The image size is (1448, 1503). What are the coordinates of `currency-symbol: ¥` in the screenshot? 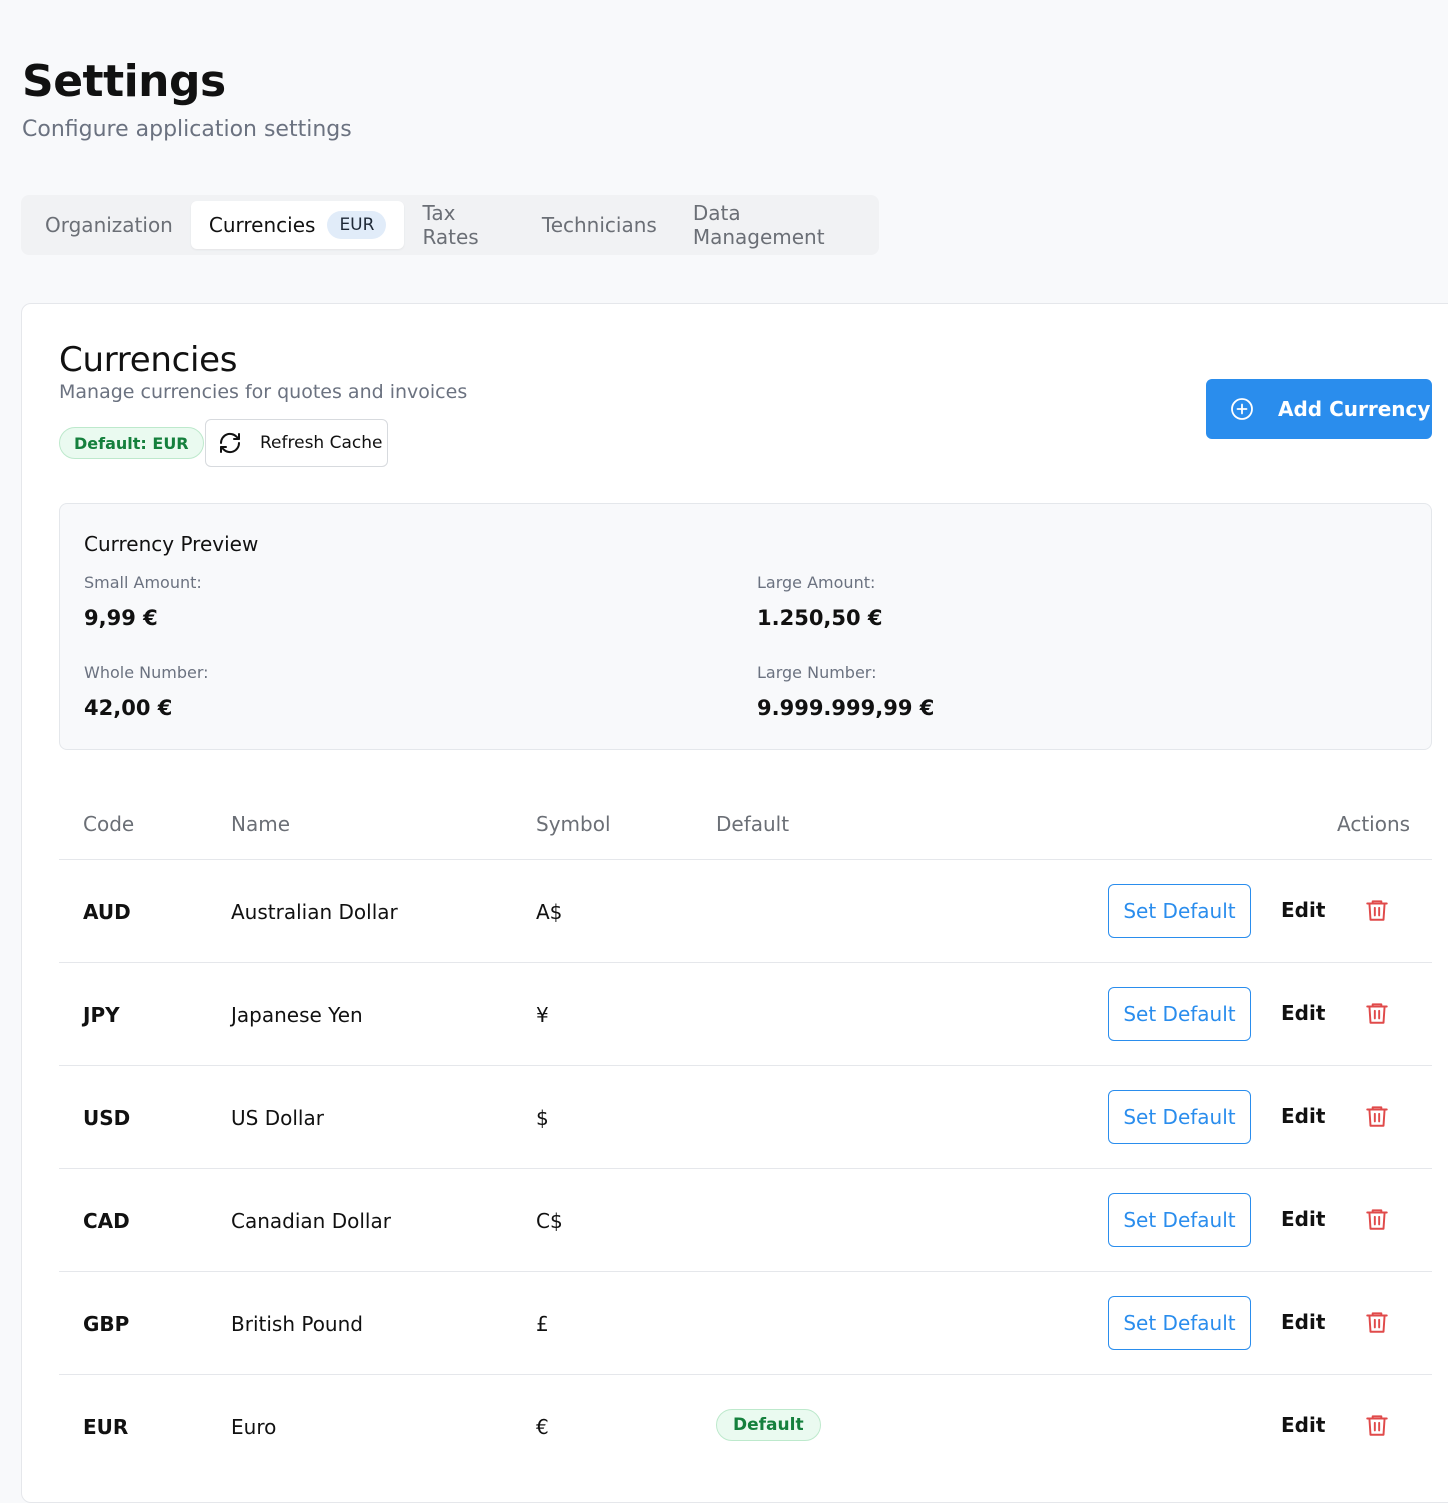 It's located at (542, 1015).